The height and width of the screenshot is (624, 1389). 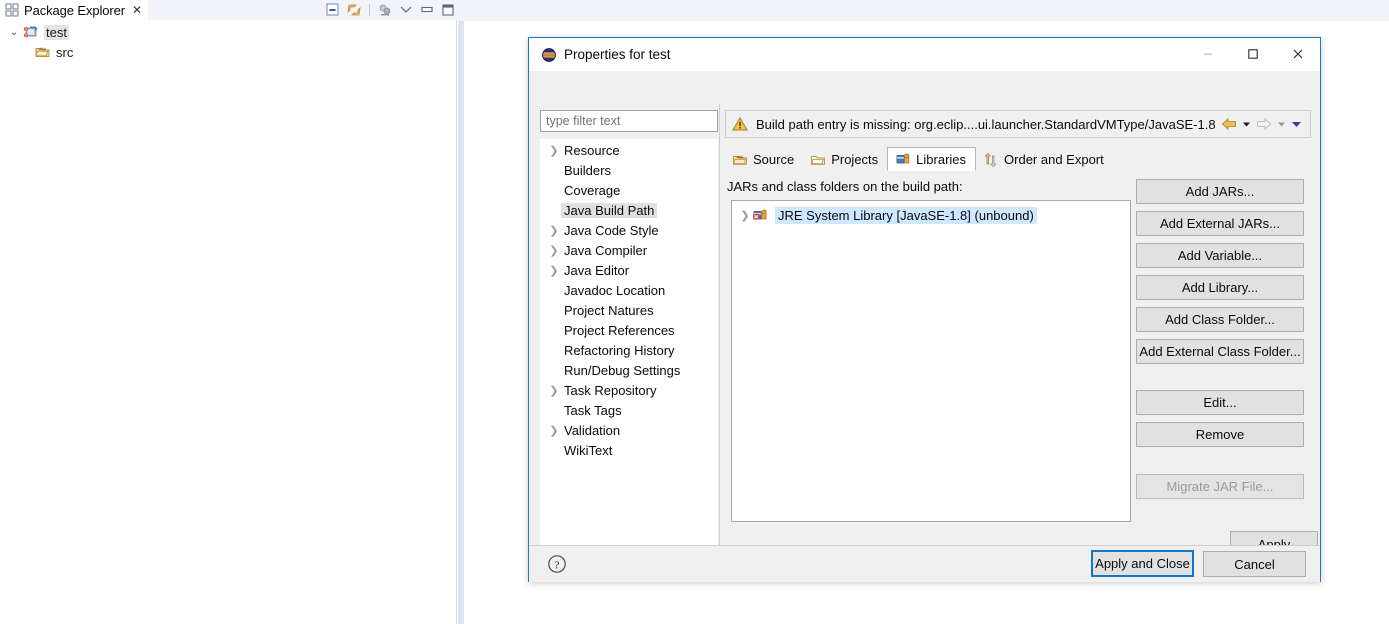 I want to click on tab-order-and-export: Order and Export, so click(x=1044, y=159).